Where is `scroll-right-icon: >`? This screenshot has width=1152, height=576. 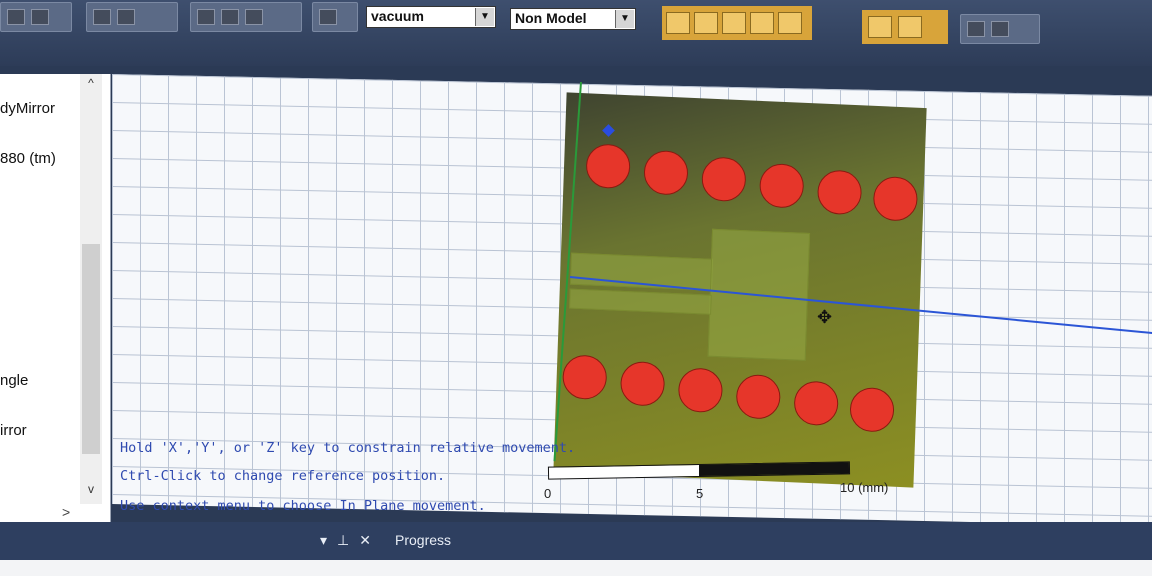
scroll-right-icon: > is located at coordinates (66, 512).